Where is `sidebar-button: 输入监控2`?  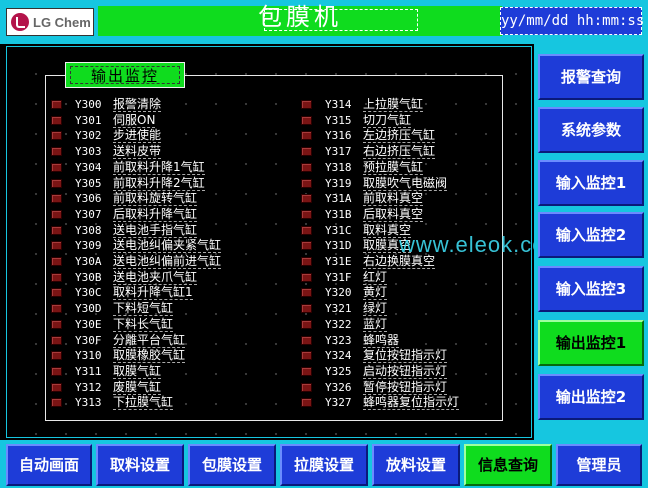
sidebar-button: 输入监控2 is located at coordinates (591, 235).